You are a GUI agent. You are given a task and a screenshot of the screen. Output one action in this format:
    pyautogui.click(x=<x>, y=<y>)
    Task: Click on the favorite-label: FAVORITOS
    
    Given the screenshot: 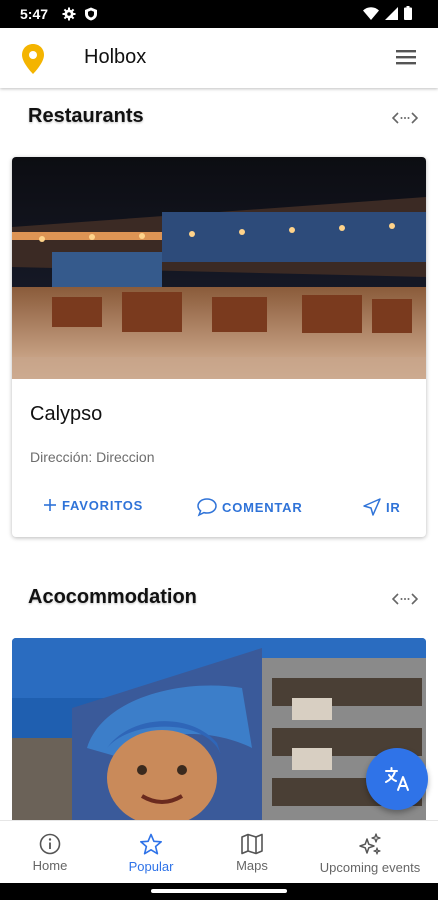 What is the action you would take?
    pyautogui.click(x=103, y=505)
    